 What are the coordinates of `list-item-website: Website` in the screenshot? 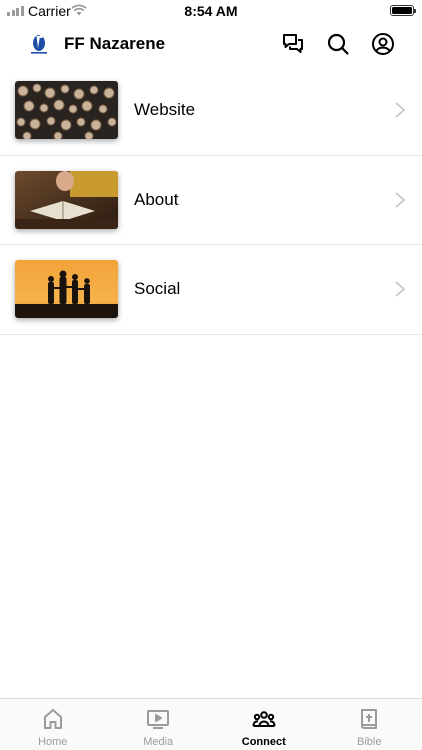 It's located at (211, 111).